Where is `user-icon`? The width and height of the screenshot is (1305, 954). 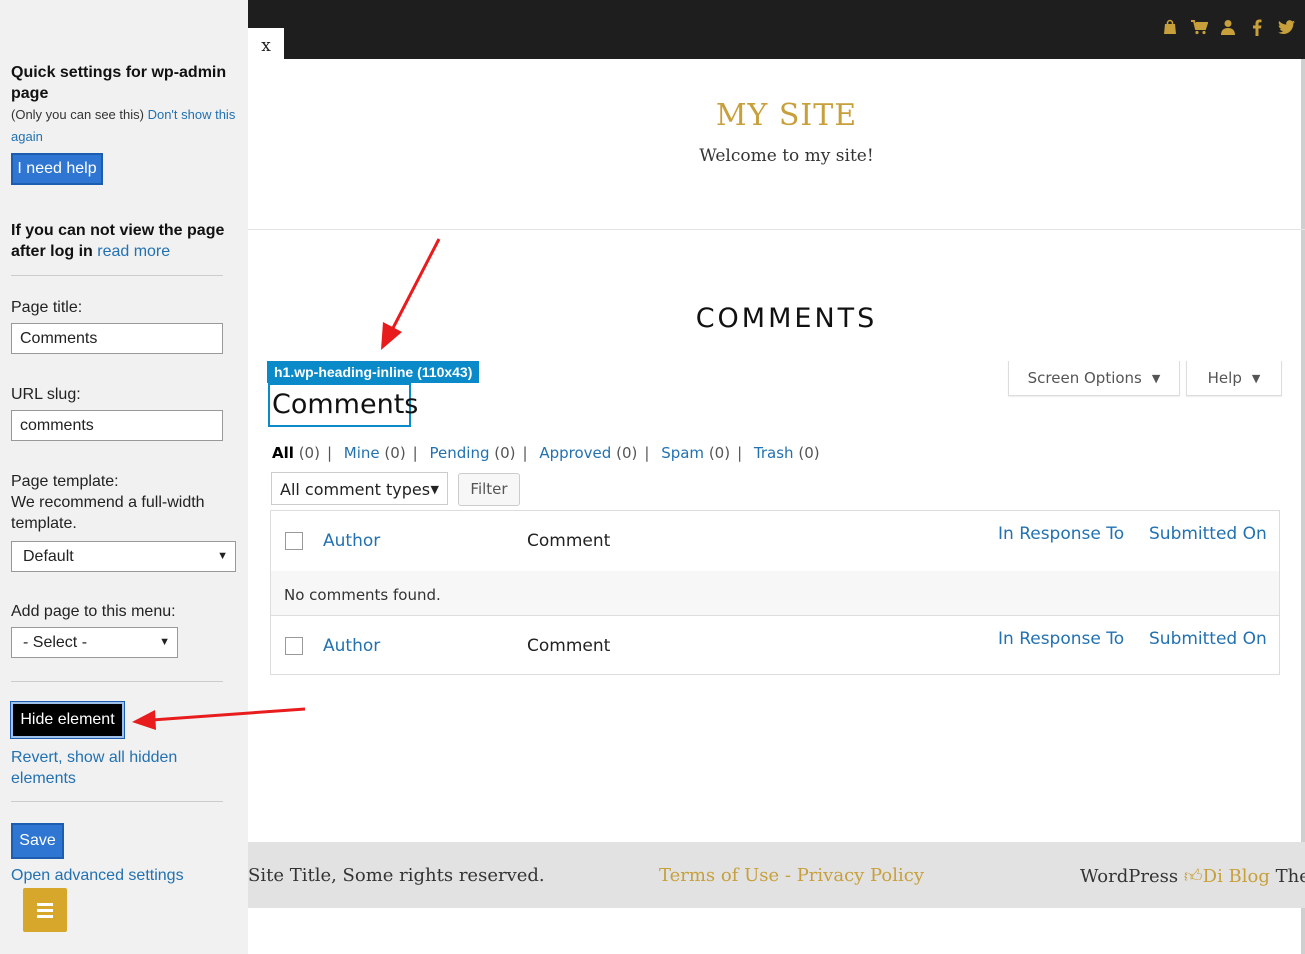 user-icon is located at coordinates (1228, 27).